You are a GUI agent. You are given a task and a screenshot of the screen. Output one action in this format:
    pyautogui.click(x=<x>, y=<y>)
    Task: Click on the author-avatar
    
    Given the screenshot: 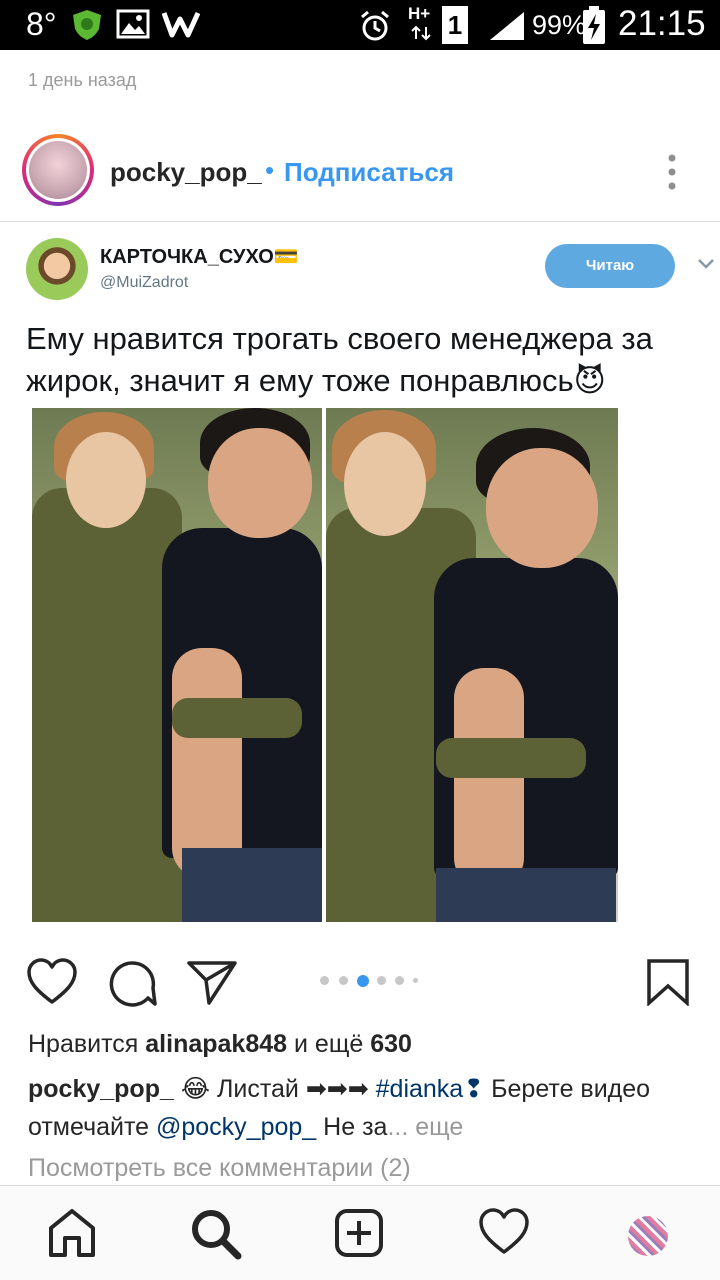 What is the action you would take?
    pyautogui.click(x=58, y=170)
    